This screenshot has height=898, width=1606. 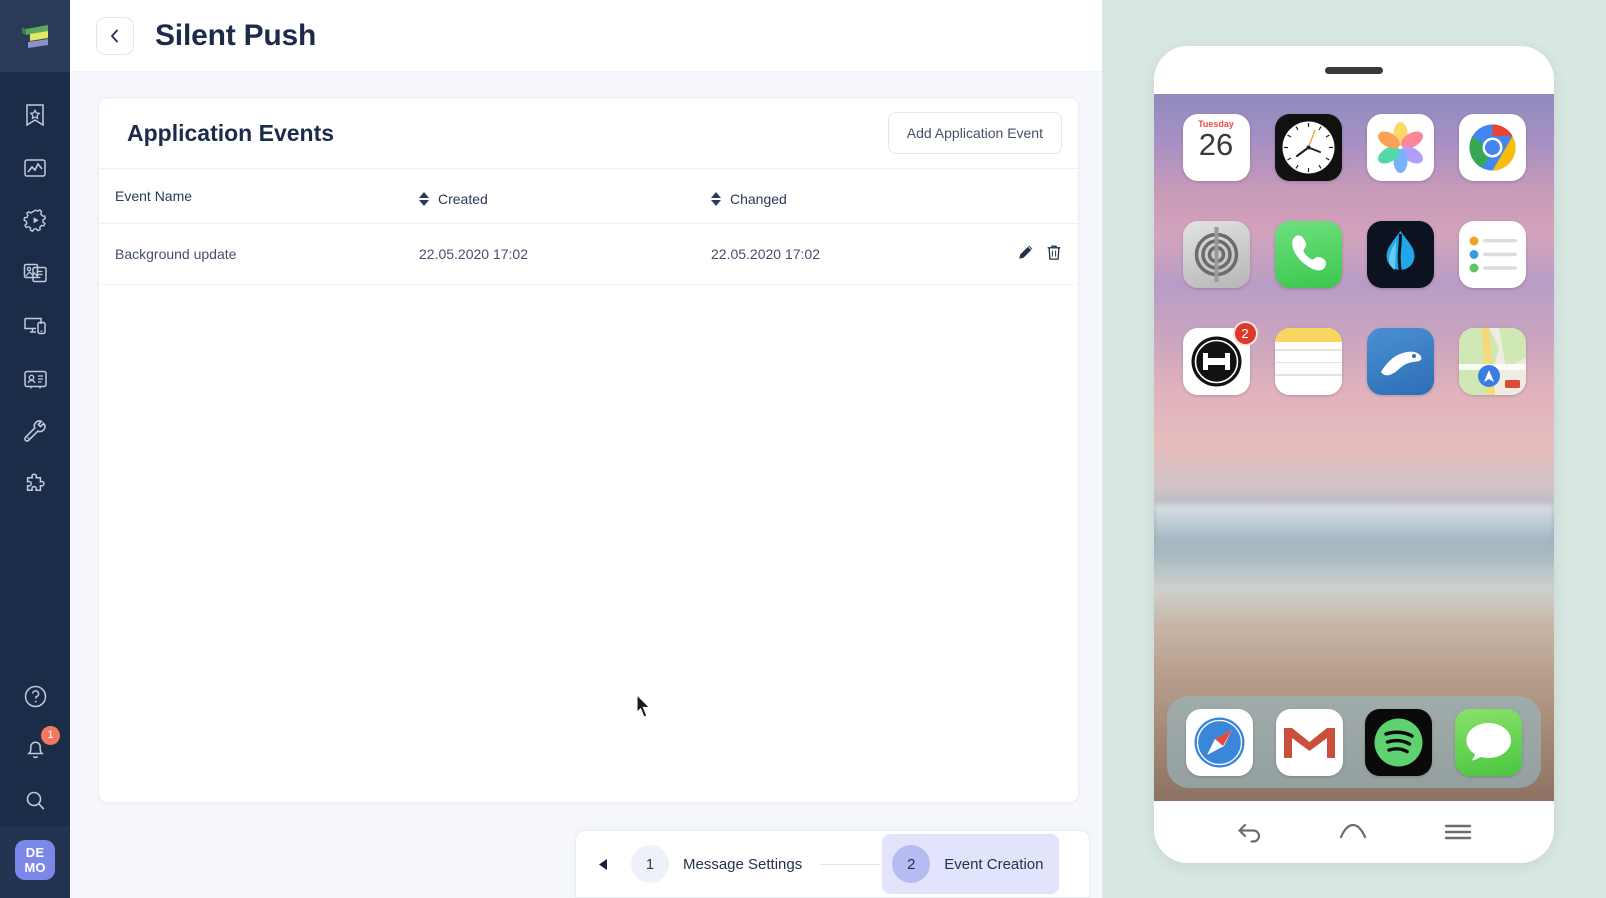 What do you see at coordinates (650, 864) in the screenshot?
I see `step-number-1: 1` at bounding box center [650, 864].